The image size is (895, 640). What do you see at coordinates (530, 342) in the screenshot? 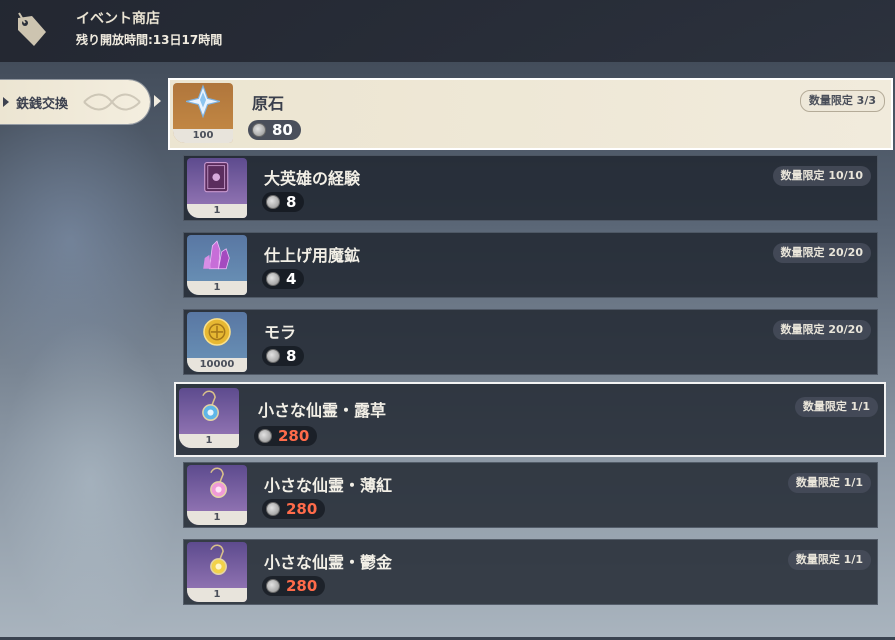
I see `shop-item-mora: 10000 モラ 8 数量限定 20/20` at bounding box center [530, 342].